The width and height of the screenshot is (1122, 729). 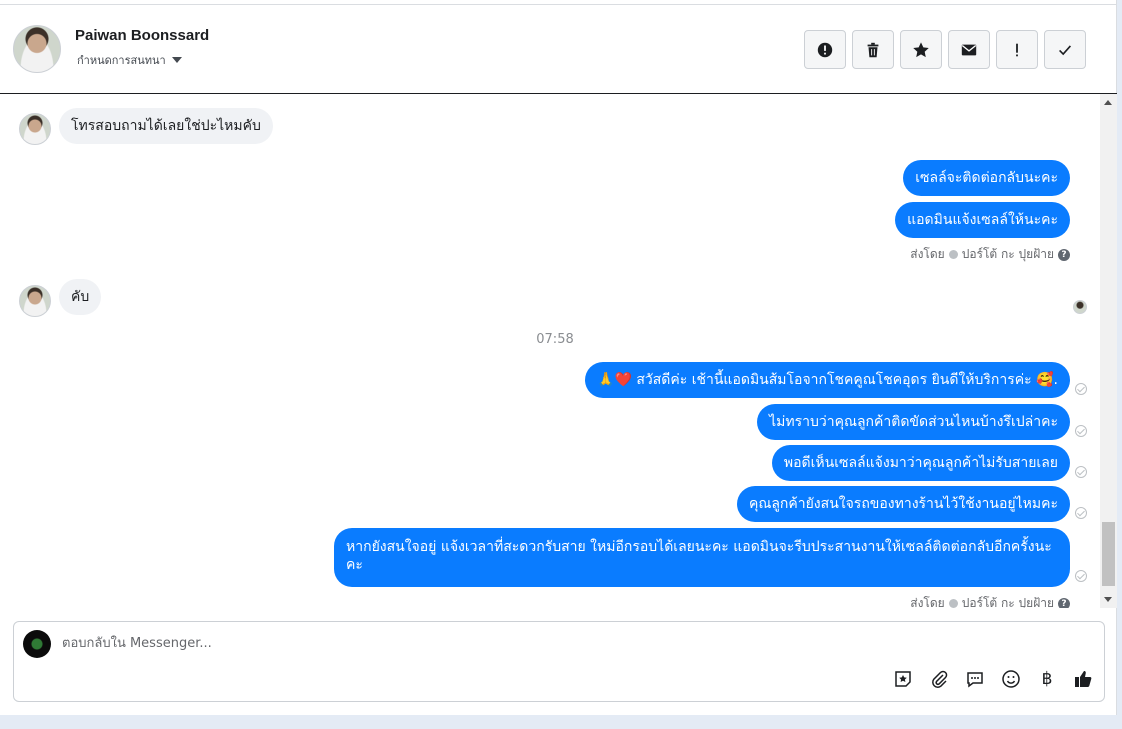 I want to click on chat-scrollbar, so click(x=1108, y=351).